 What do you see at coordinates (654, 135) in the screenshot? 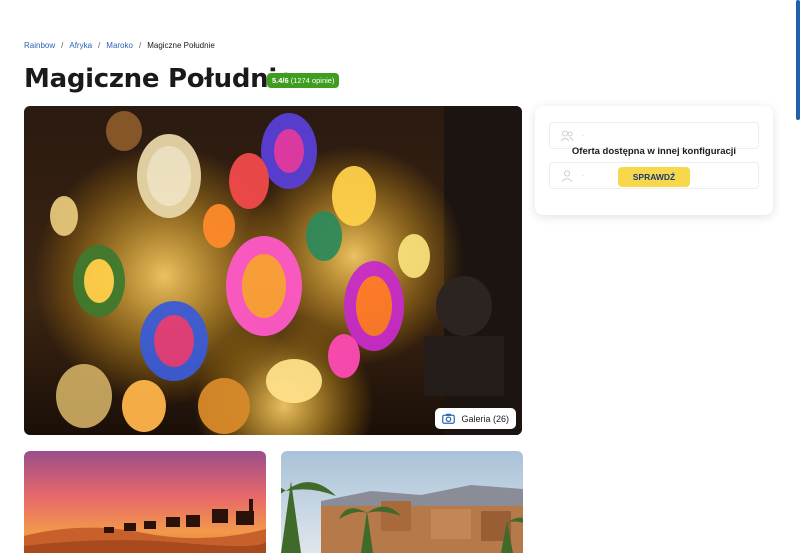
I see `participants-field: -` at bounding box center [654, 135].